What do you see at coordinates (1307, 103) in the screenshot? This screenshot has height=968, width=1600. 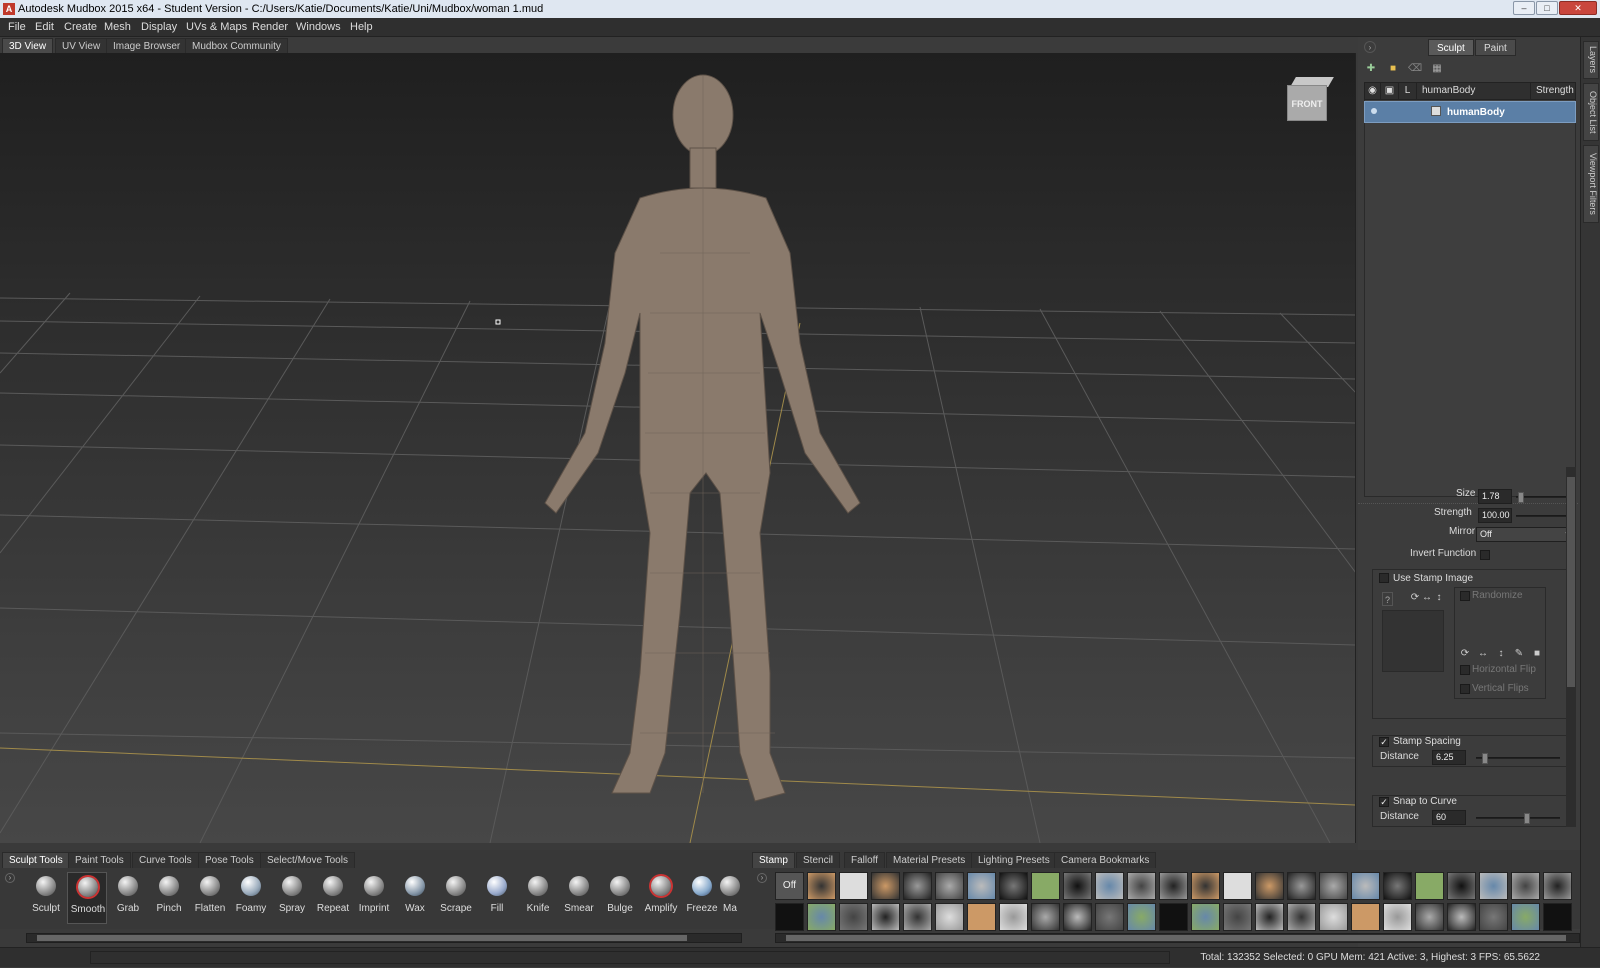 I see `view-cube-front: FRONT` at bounding box center [1307, 103].